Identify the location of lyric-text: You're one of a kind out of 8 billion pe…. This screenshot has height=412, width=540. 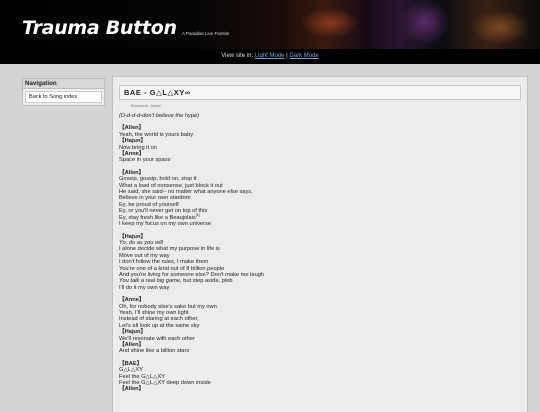
(172, 268).